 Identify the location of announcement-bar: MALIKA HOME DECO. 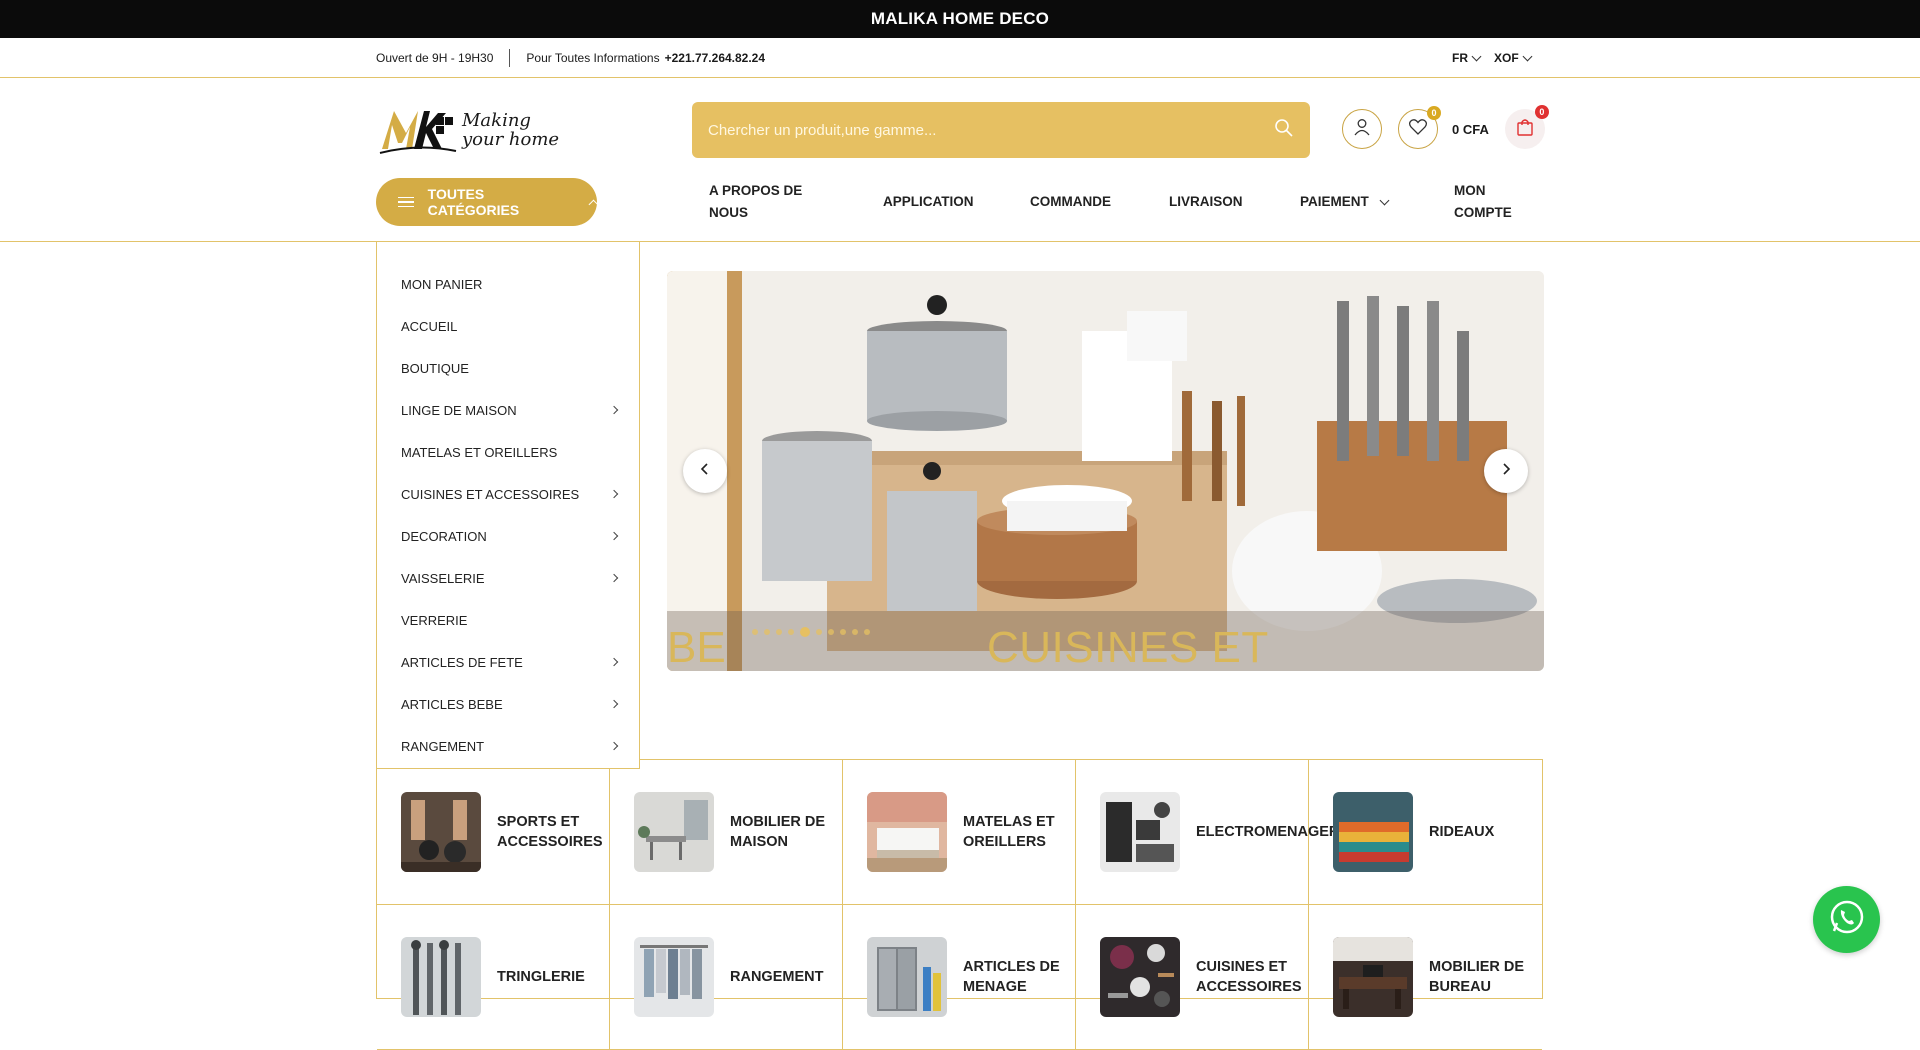
(960, 19).